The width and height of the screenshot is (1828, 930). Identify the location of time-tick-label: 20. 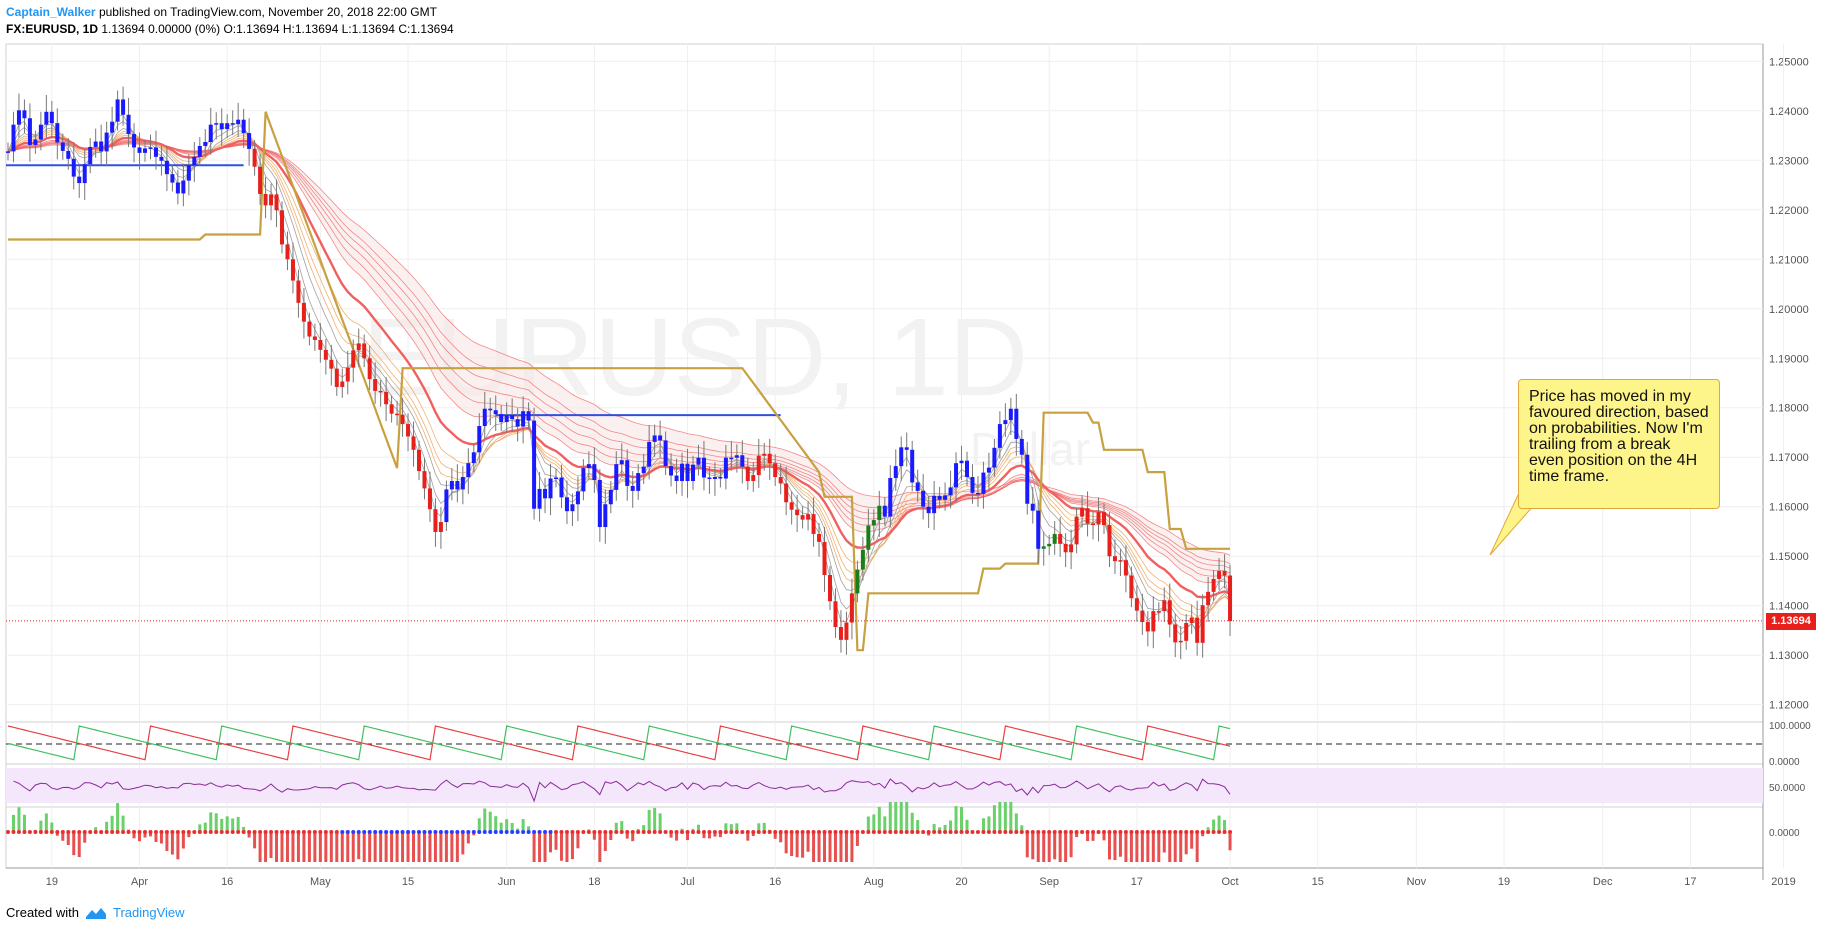
(961, 882).